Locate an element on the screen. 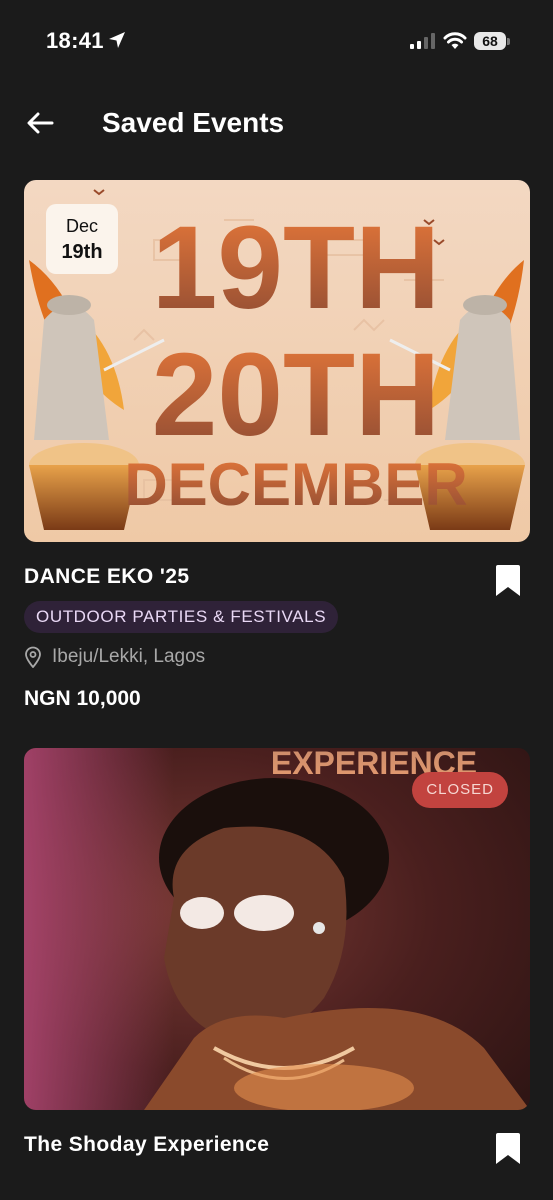  event-price: NGN 10,000 is located at coordinates (82, 698).